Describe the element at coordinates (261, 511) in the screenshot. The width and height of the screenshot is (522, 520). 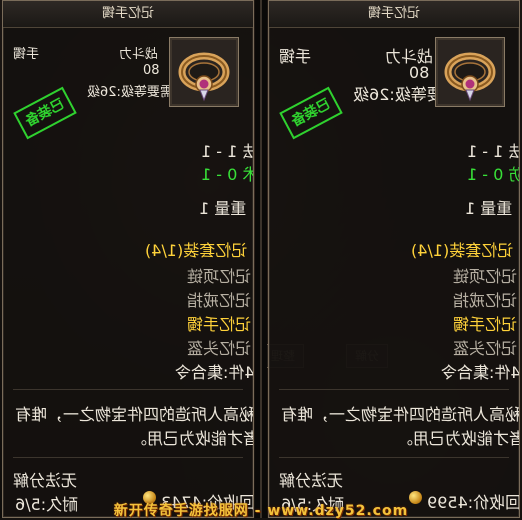
I see `site-watermark: 新开传奇手游找服网 - www.dzy52.com` at that location.